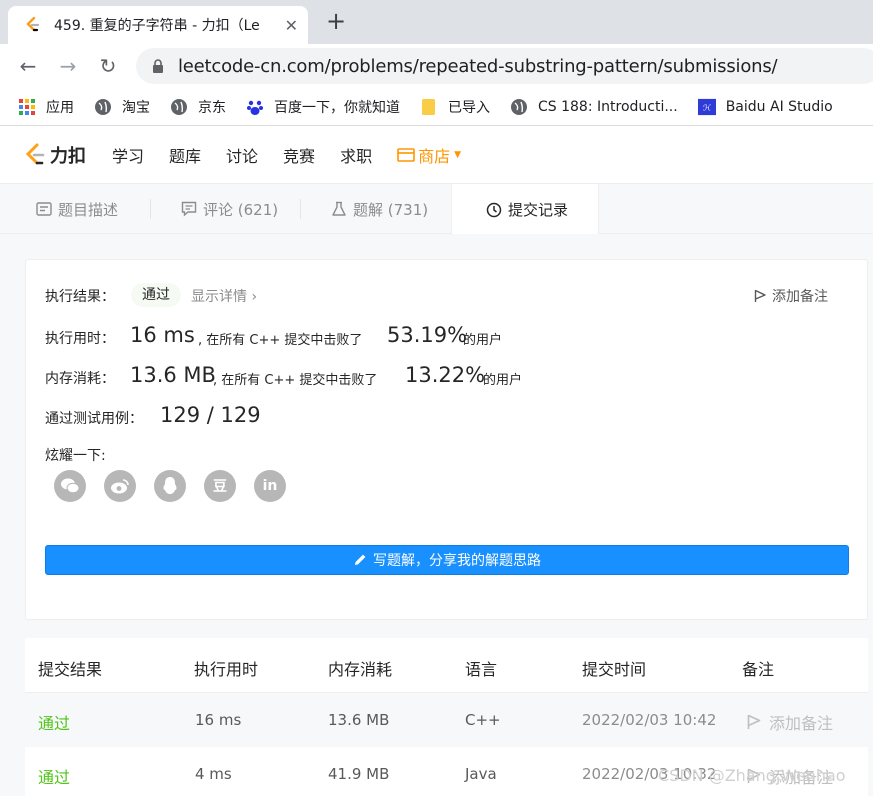 This screenshot has height=796, width=873. Describe the element at coordinates (336, 21) in the screenshot. I see `new-tab-icon: +` at that location.